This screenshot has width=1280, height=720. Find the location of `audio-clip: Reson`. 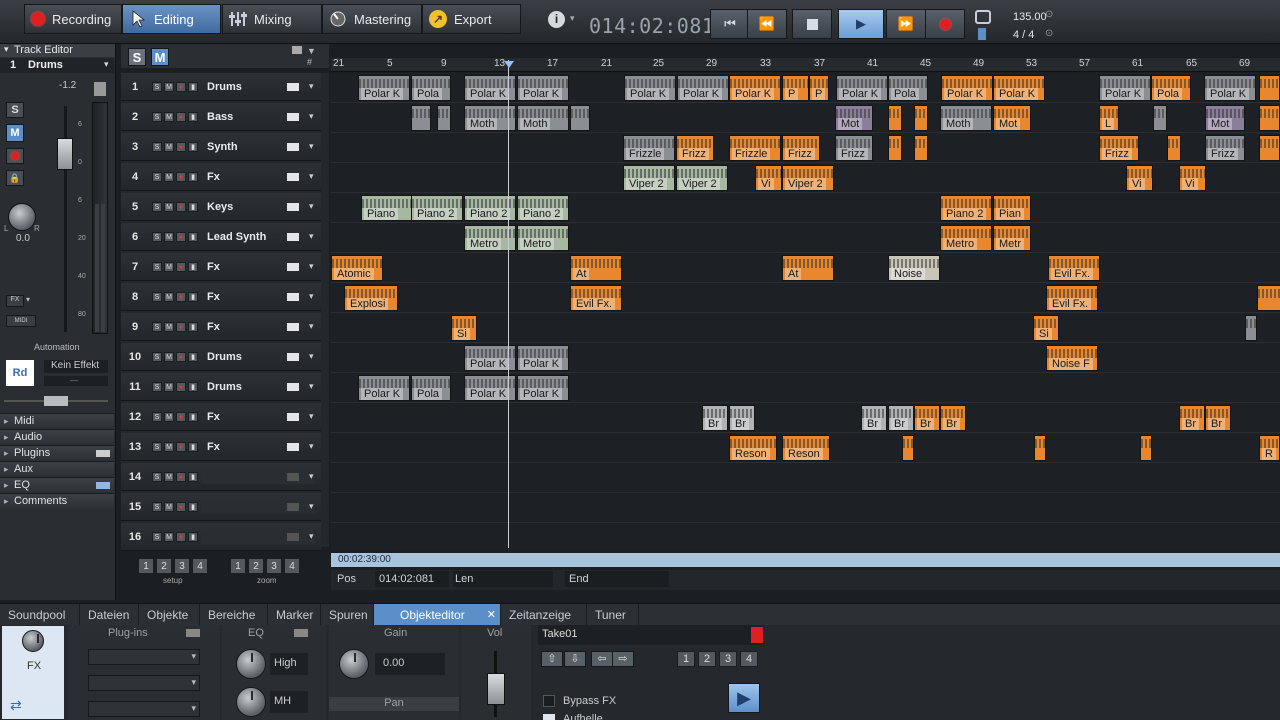

audio-clip: Reson is located at coordinates (806, 448).